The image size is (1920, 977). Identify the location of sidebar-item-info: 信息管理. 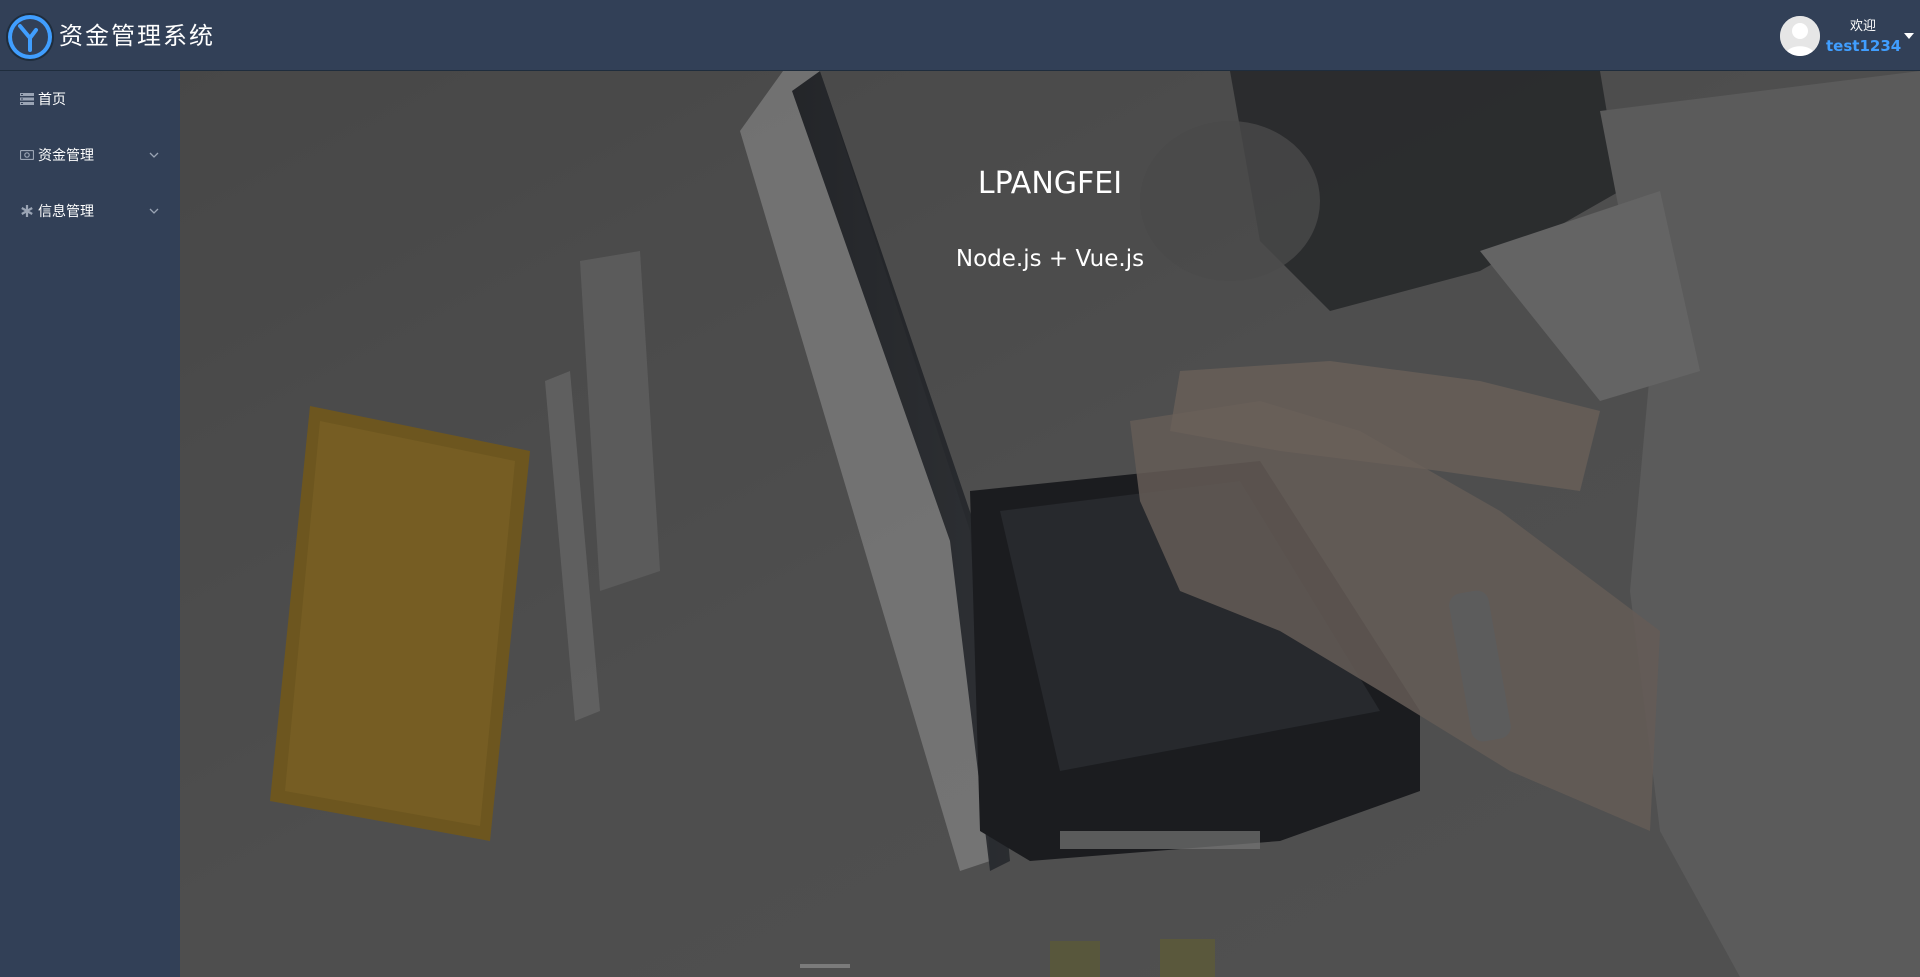
(90, 211).